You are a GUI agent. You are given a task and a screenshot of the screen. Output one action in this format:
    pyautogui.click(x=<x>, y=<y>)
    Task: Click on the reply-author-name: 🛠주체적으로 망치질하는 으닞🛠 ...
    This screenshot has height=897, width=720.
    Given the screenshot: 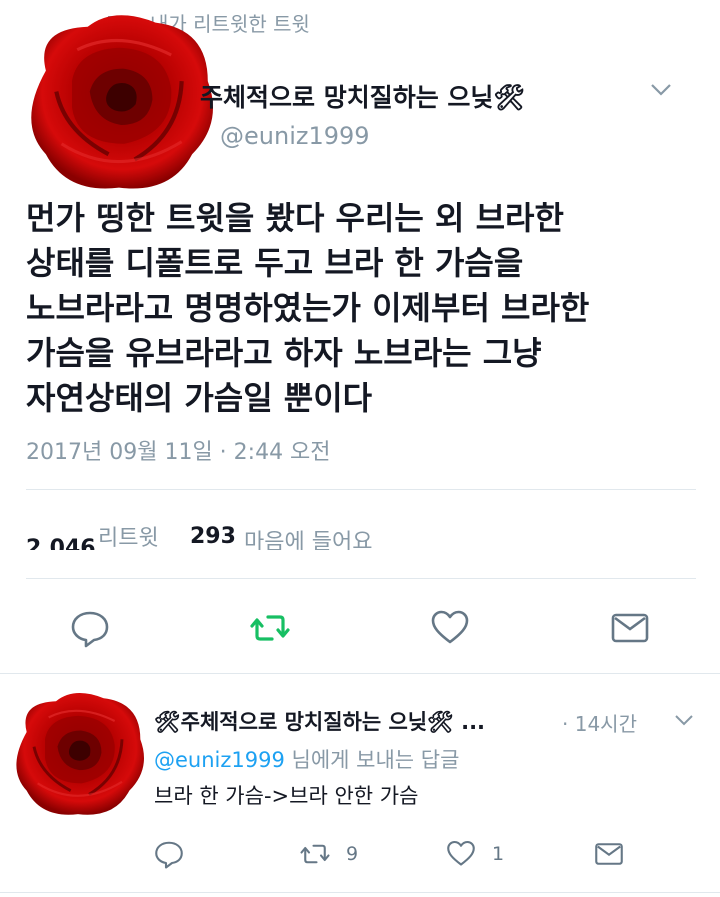 What is the action you would take?
    pyautogui.click(x=319, y=721)
    